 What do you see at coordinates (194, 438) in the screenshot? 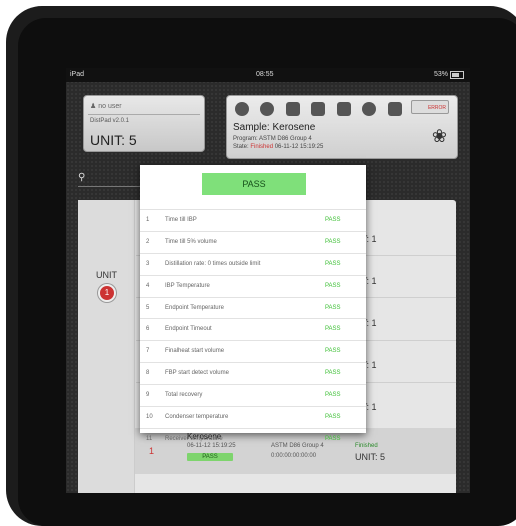
I see `test-name: Receiver temperature` at bounding box center [194, 438].